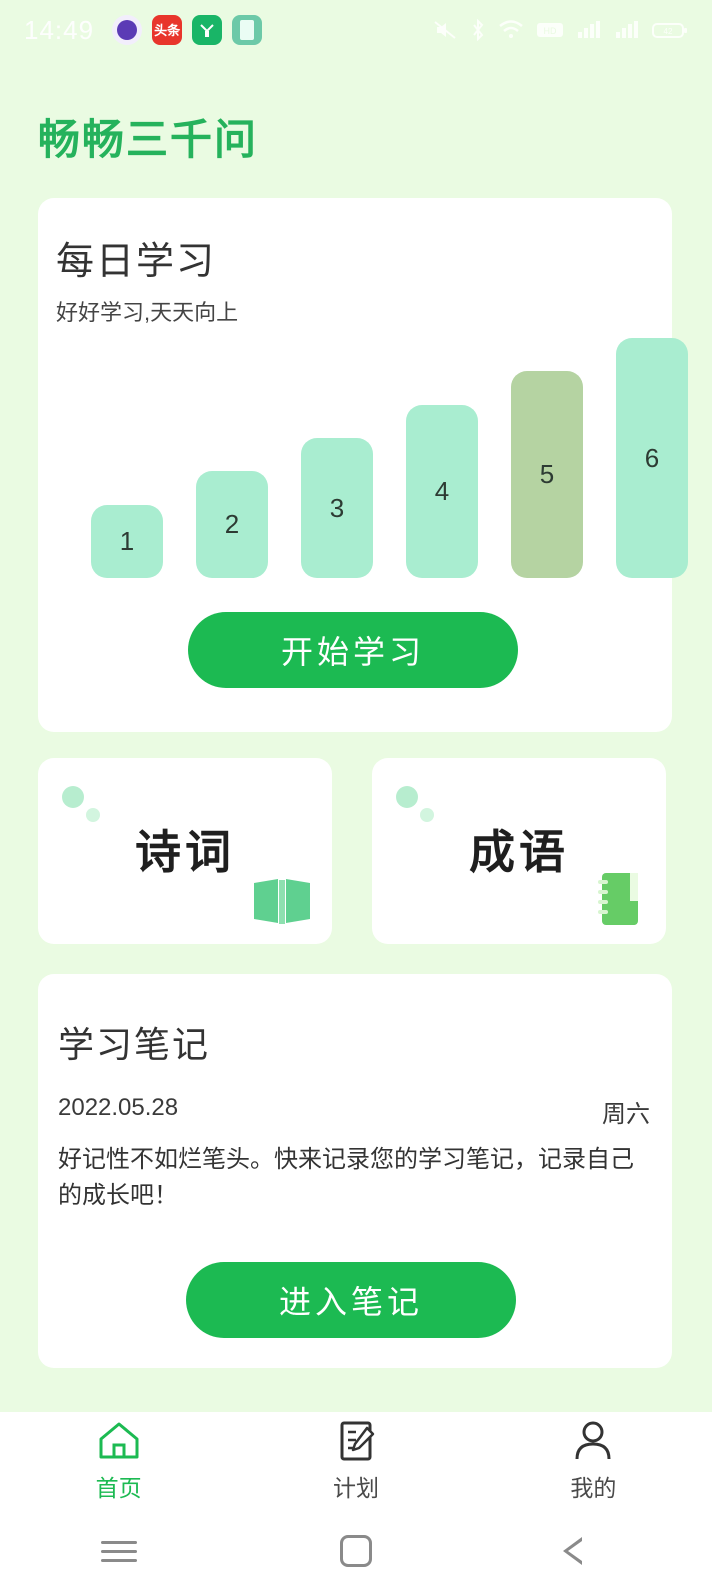 The width and height of the screenshot is (712, 1592). I want to click on notebook-icon, so click(620, 901).